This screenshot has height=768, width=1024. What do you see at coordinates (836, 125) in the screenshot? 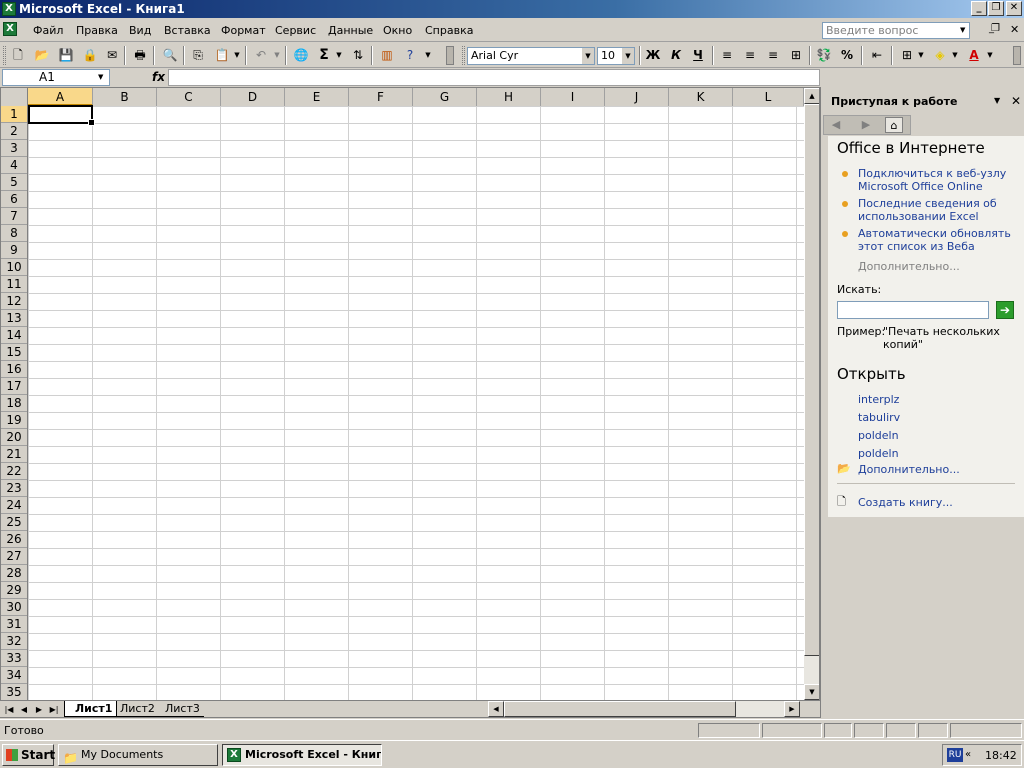
I see `back-icon: ◀` at bounding box center [836, 125].